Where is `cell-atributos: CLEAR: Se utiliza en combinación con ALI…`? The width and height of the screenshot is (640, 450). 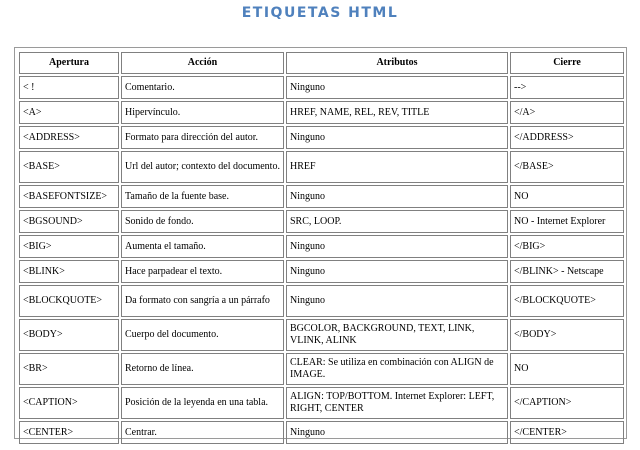 cell-atributos: CLEAR: Se utiliza en combinación con ALI… is located at coordinates (397, 369).